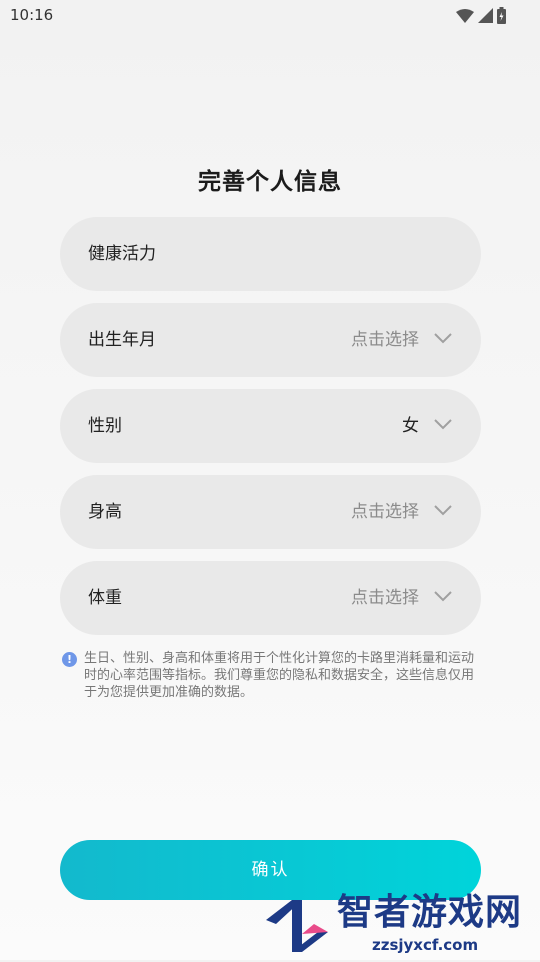 This screenshot has height=962, width=540. Describe the element at coordinates (105, 598) in the screenshot. I see `row-label: 体重` at that location.